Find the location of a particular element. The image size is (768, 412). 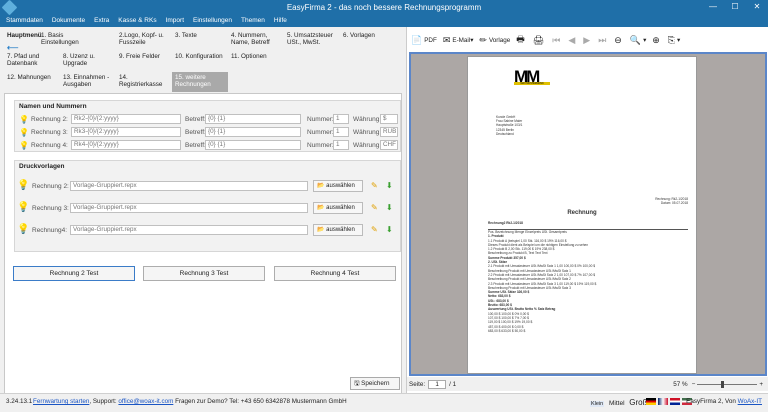

tab-freie-felder: 9. Freie Felder is located at coordinates (144, 61).